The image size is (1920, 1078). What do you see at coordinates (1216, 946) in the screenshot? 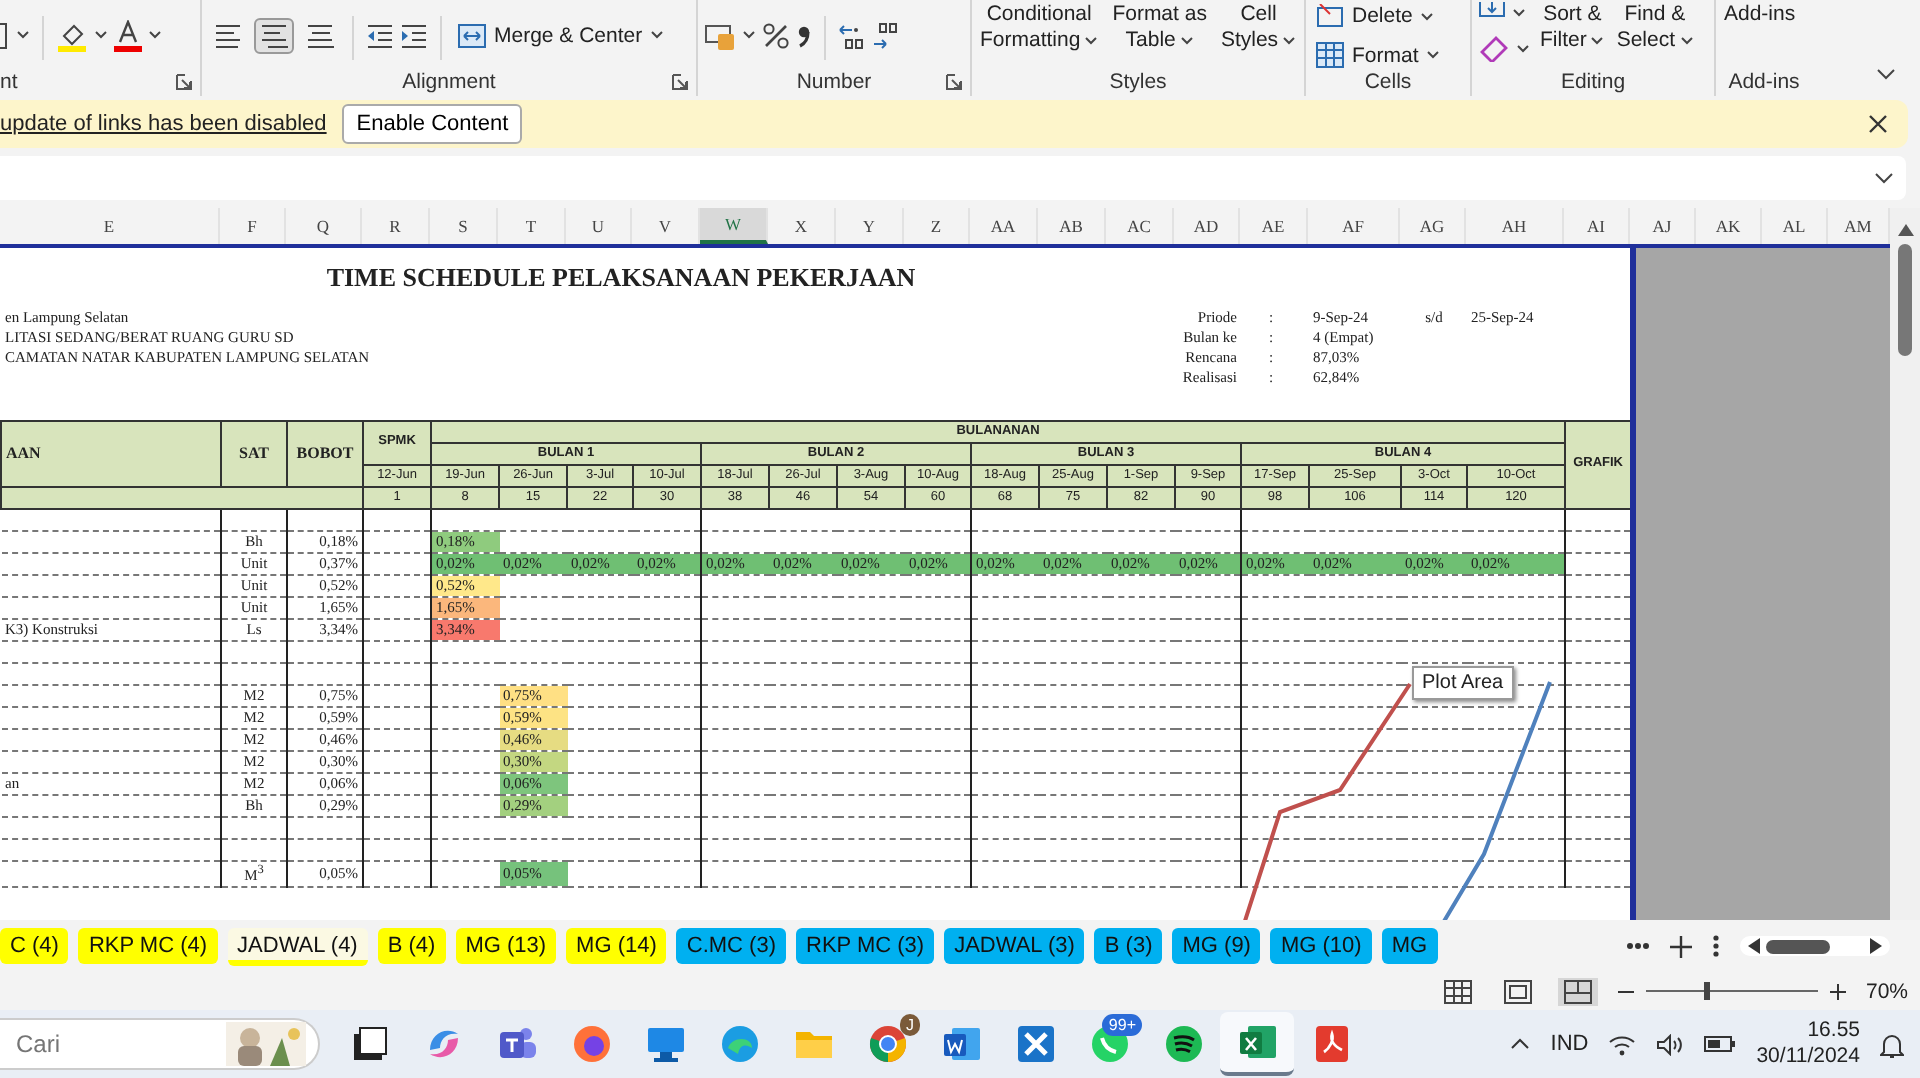
I see `sheet-tab: MG (9)` at bounding box center [1216, 946].